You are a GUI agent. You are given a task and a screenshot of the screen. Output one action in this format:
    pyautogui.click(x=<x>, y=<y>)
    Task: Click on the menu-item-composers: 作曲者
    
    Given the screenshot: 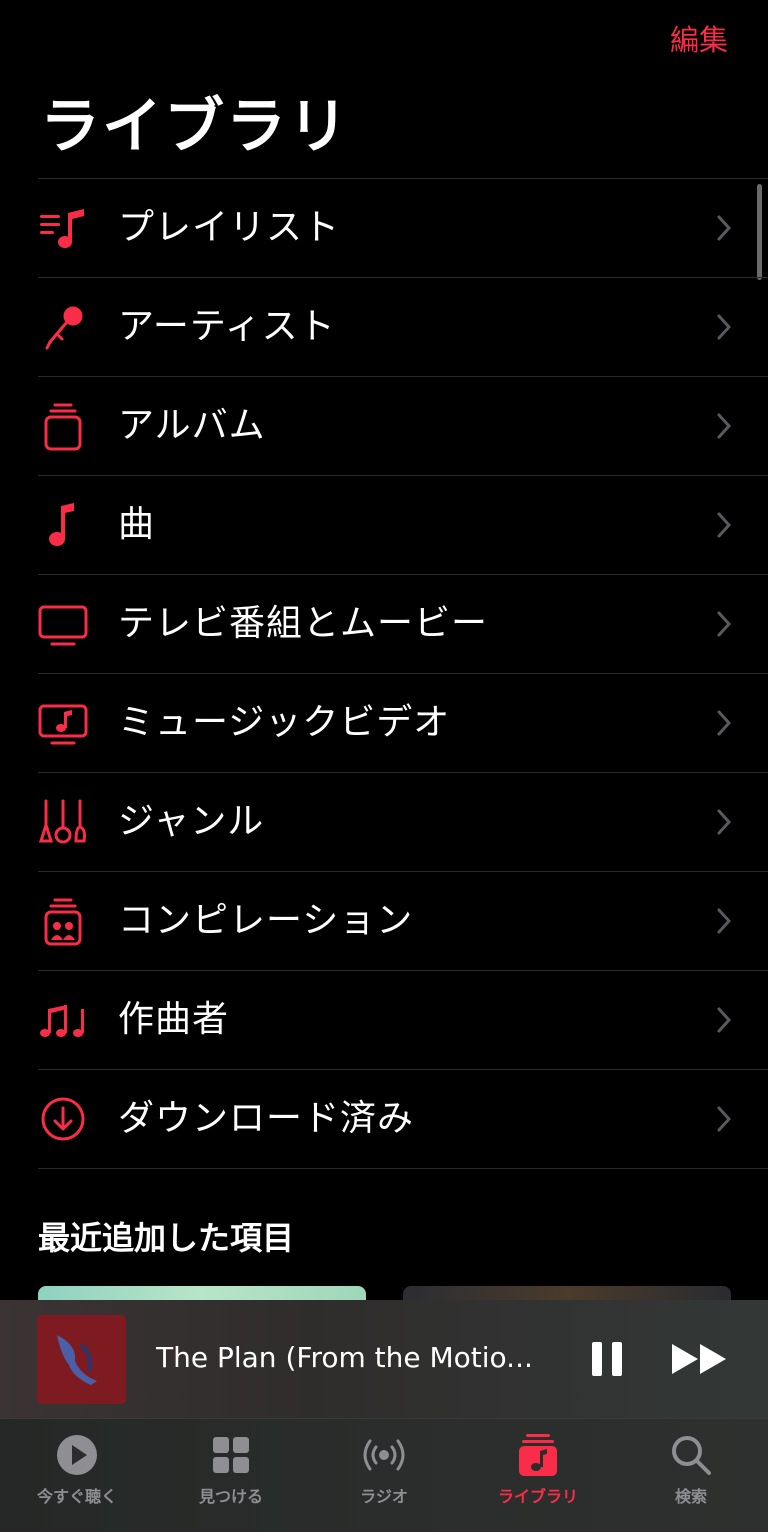 What is the action you would take?
    pyautogui.click(x=403, y=1019)
    